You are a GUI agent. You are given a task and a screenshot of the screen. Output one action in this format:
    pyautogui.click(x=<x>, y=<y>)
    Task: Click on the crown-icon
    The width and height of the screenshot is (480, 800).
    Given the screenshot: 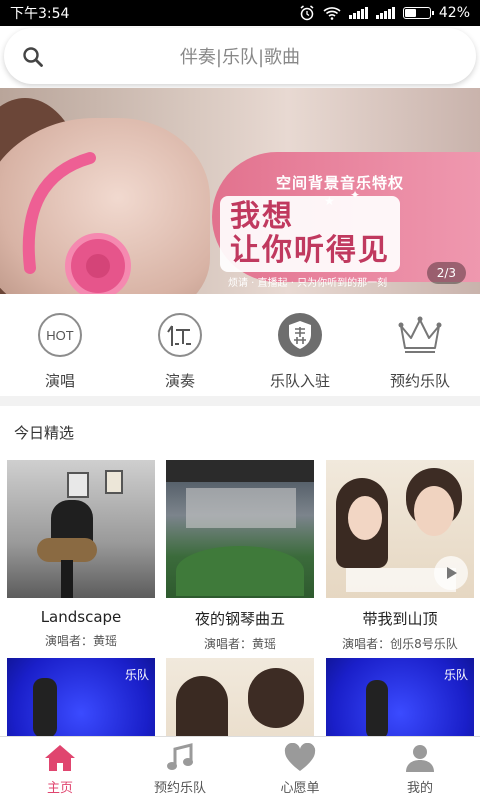 What is the action you would take?
    pyautogui.click(x=420, y=334)
    